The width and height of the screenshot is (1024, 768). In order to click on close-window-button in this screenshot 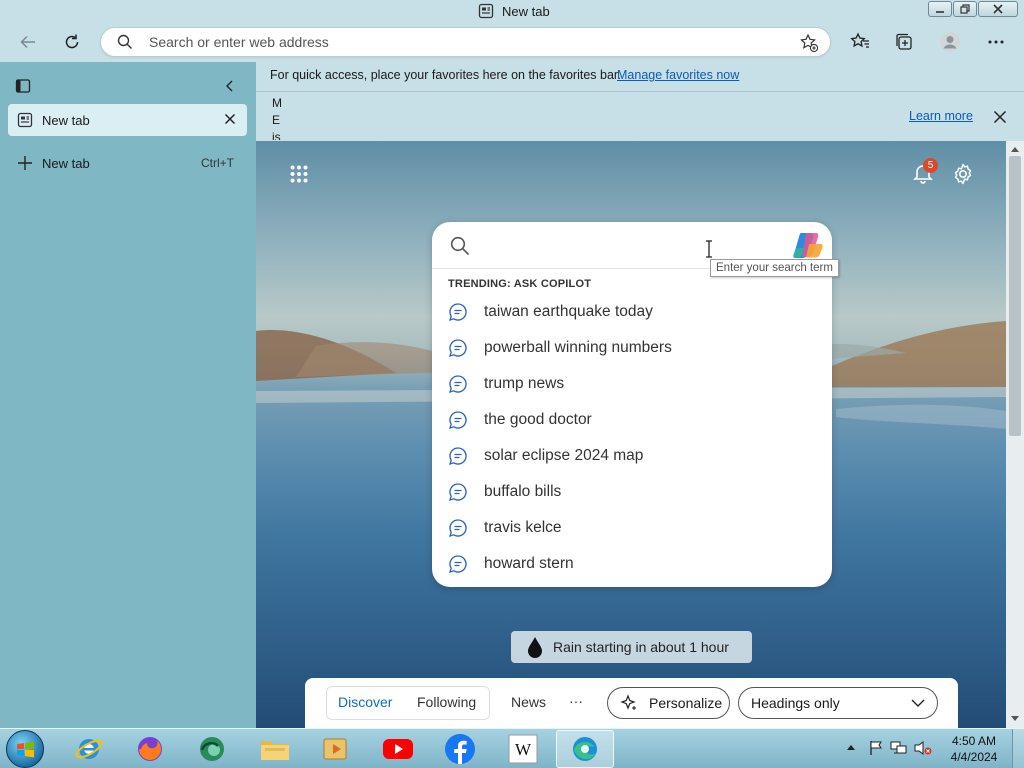, I will do `click(998, 9)`.